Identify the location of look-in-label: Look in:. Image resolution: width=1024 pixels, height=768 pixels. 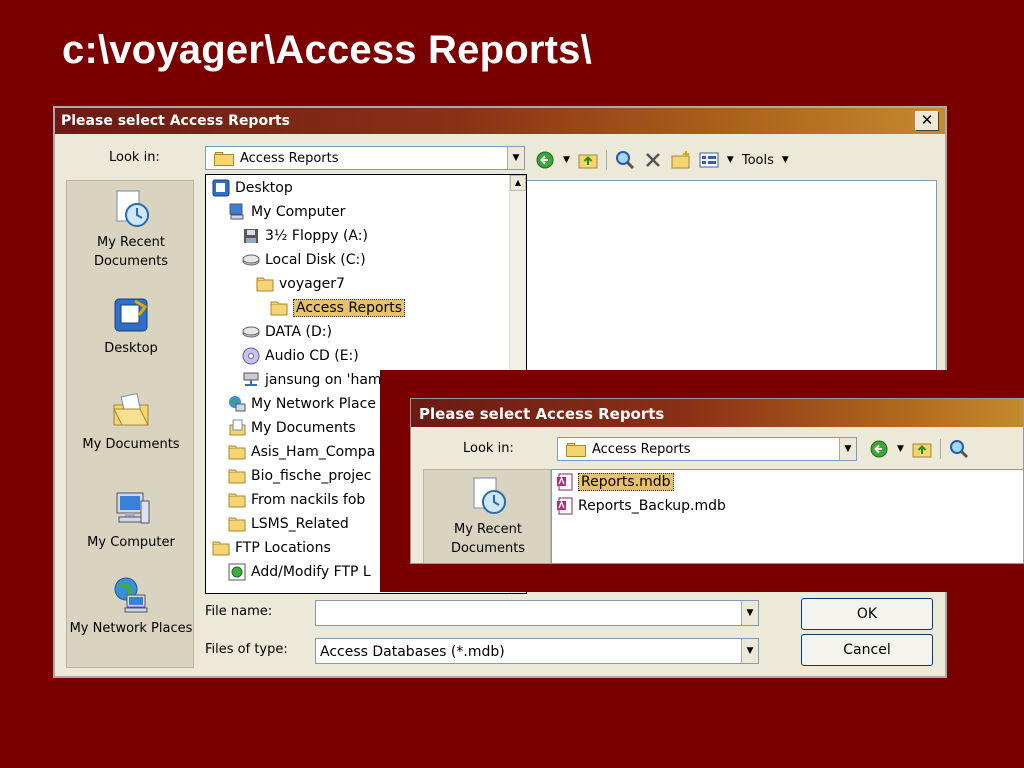
(134, 157).